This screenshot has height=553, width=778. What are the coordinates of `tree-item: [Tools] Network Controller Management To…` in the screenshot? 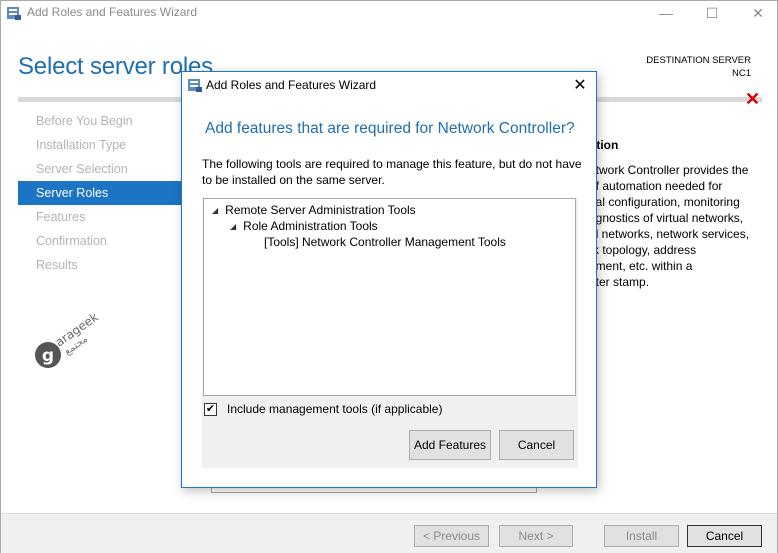 It's located at (385, 242).